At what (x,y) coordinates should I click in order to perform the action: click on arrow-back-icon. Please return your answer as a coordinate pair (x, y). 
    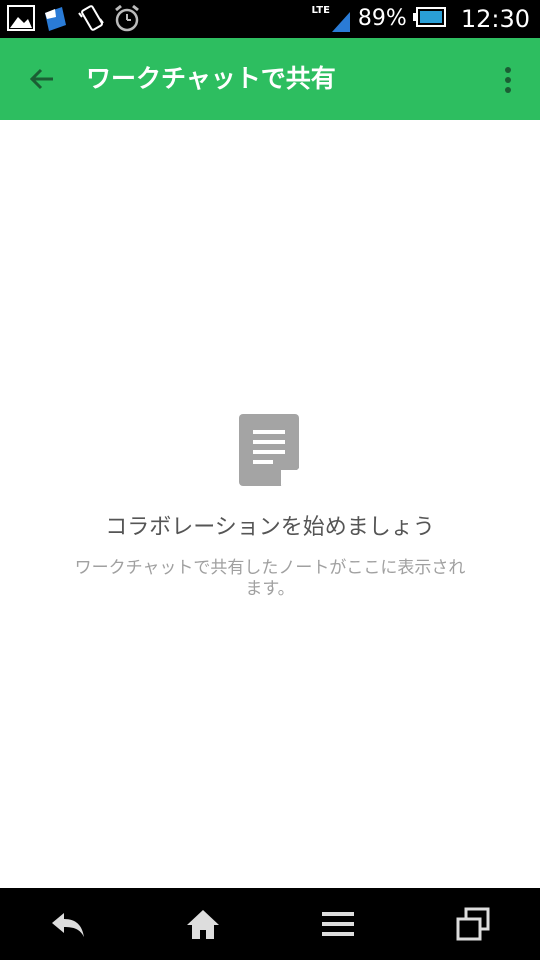
    Looking at the image, I should click on (41, 79).